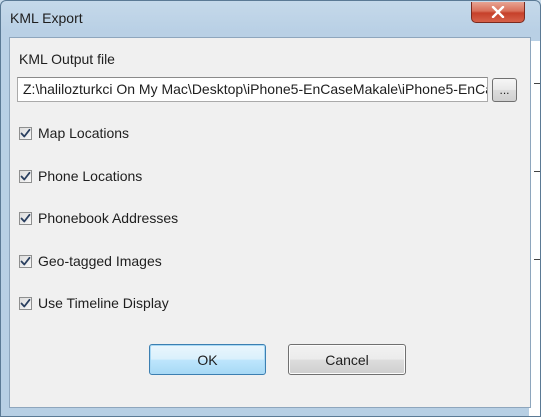  What do you see at coordinates (108, 218) in the screenshot?
I see `phonebook-addresses-label: Phonebook Addresses` at bounding box center [108, 218].